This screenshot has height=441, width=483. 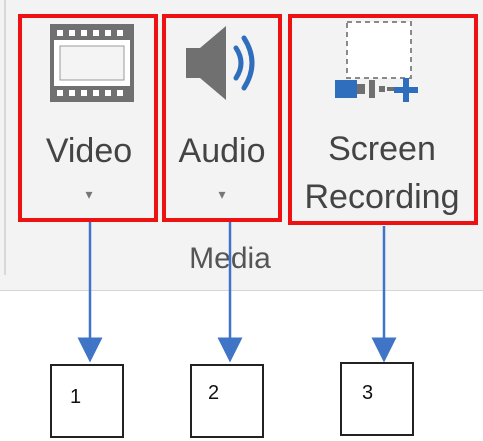 What do you see at coordinates (87, 401) in the screenshot?
I see `callout-box-1: 1` at bounding box center [87, 401].